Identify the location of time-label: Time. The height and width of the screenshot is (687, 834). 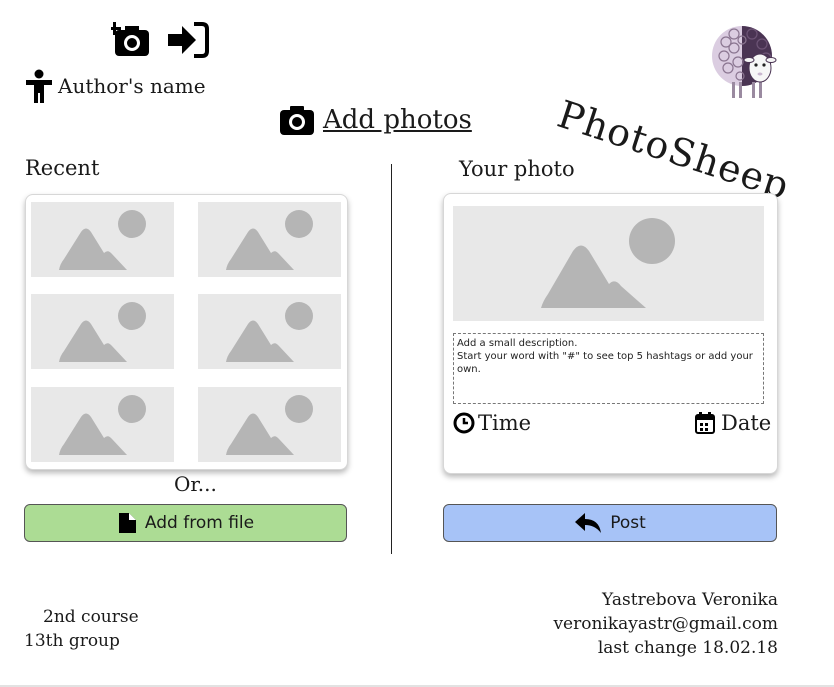
(505, 423).